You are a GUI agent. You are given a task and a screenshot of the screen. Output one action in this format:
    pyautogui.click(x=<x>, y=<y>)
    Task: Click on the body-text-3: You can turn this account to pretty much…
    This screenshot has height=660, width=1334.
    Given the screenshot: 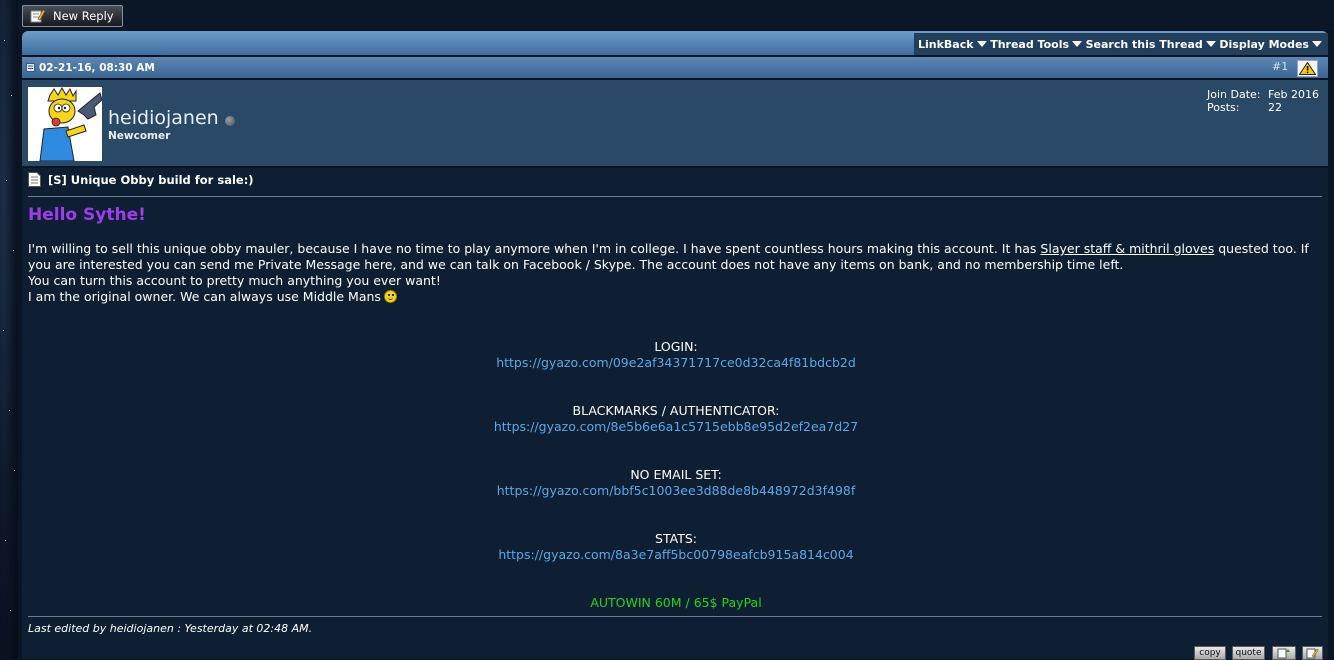 What is the action you would take?
    pyautogui.click(x=234, y=280)
    